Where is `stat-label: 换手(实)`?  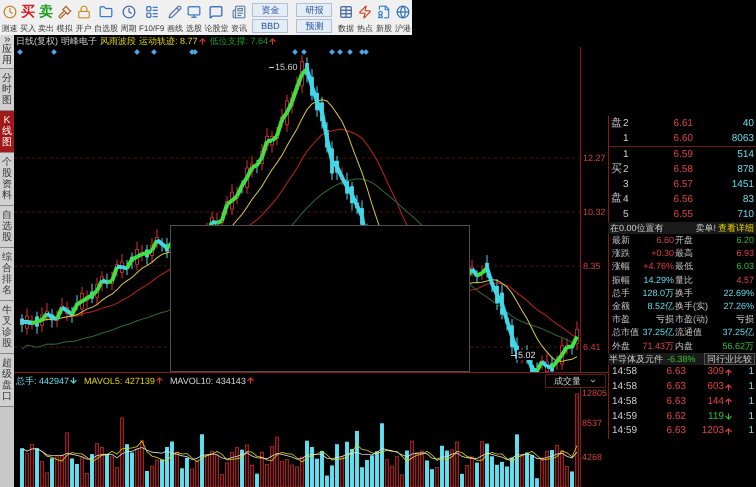 stat-label: 换手(实) is located at coordinates (692, 307).